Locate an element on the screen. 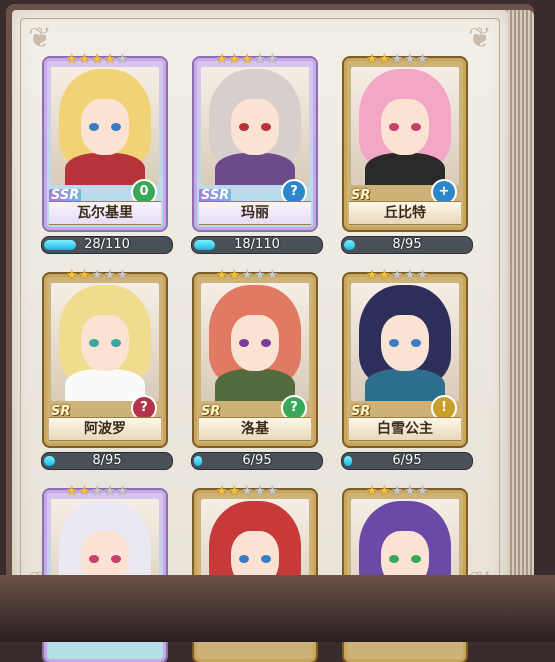 Image resolution: width=555 pixels, height=662 pixels. card-frame: SSR? 玛丽 is located at coordinates (255, 144).